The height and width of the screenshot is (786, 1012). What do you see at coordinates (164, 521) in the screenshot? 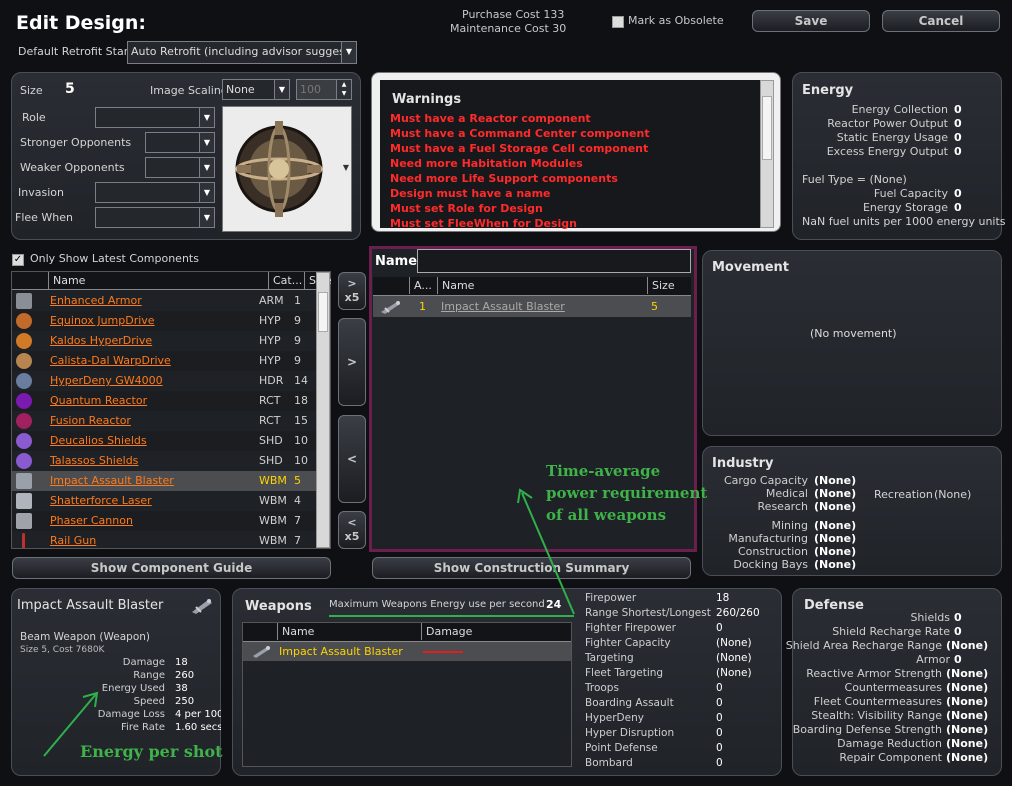
I see `component-row: Phaser Cannon WBM 7` at bounding box center [164, 521].